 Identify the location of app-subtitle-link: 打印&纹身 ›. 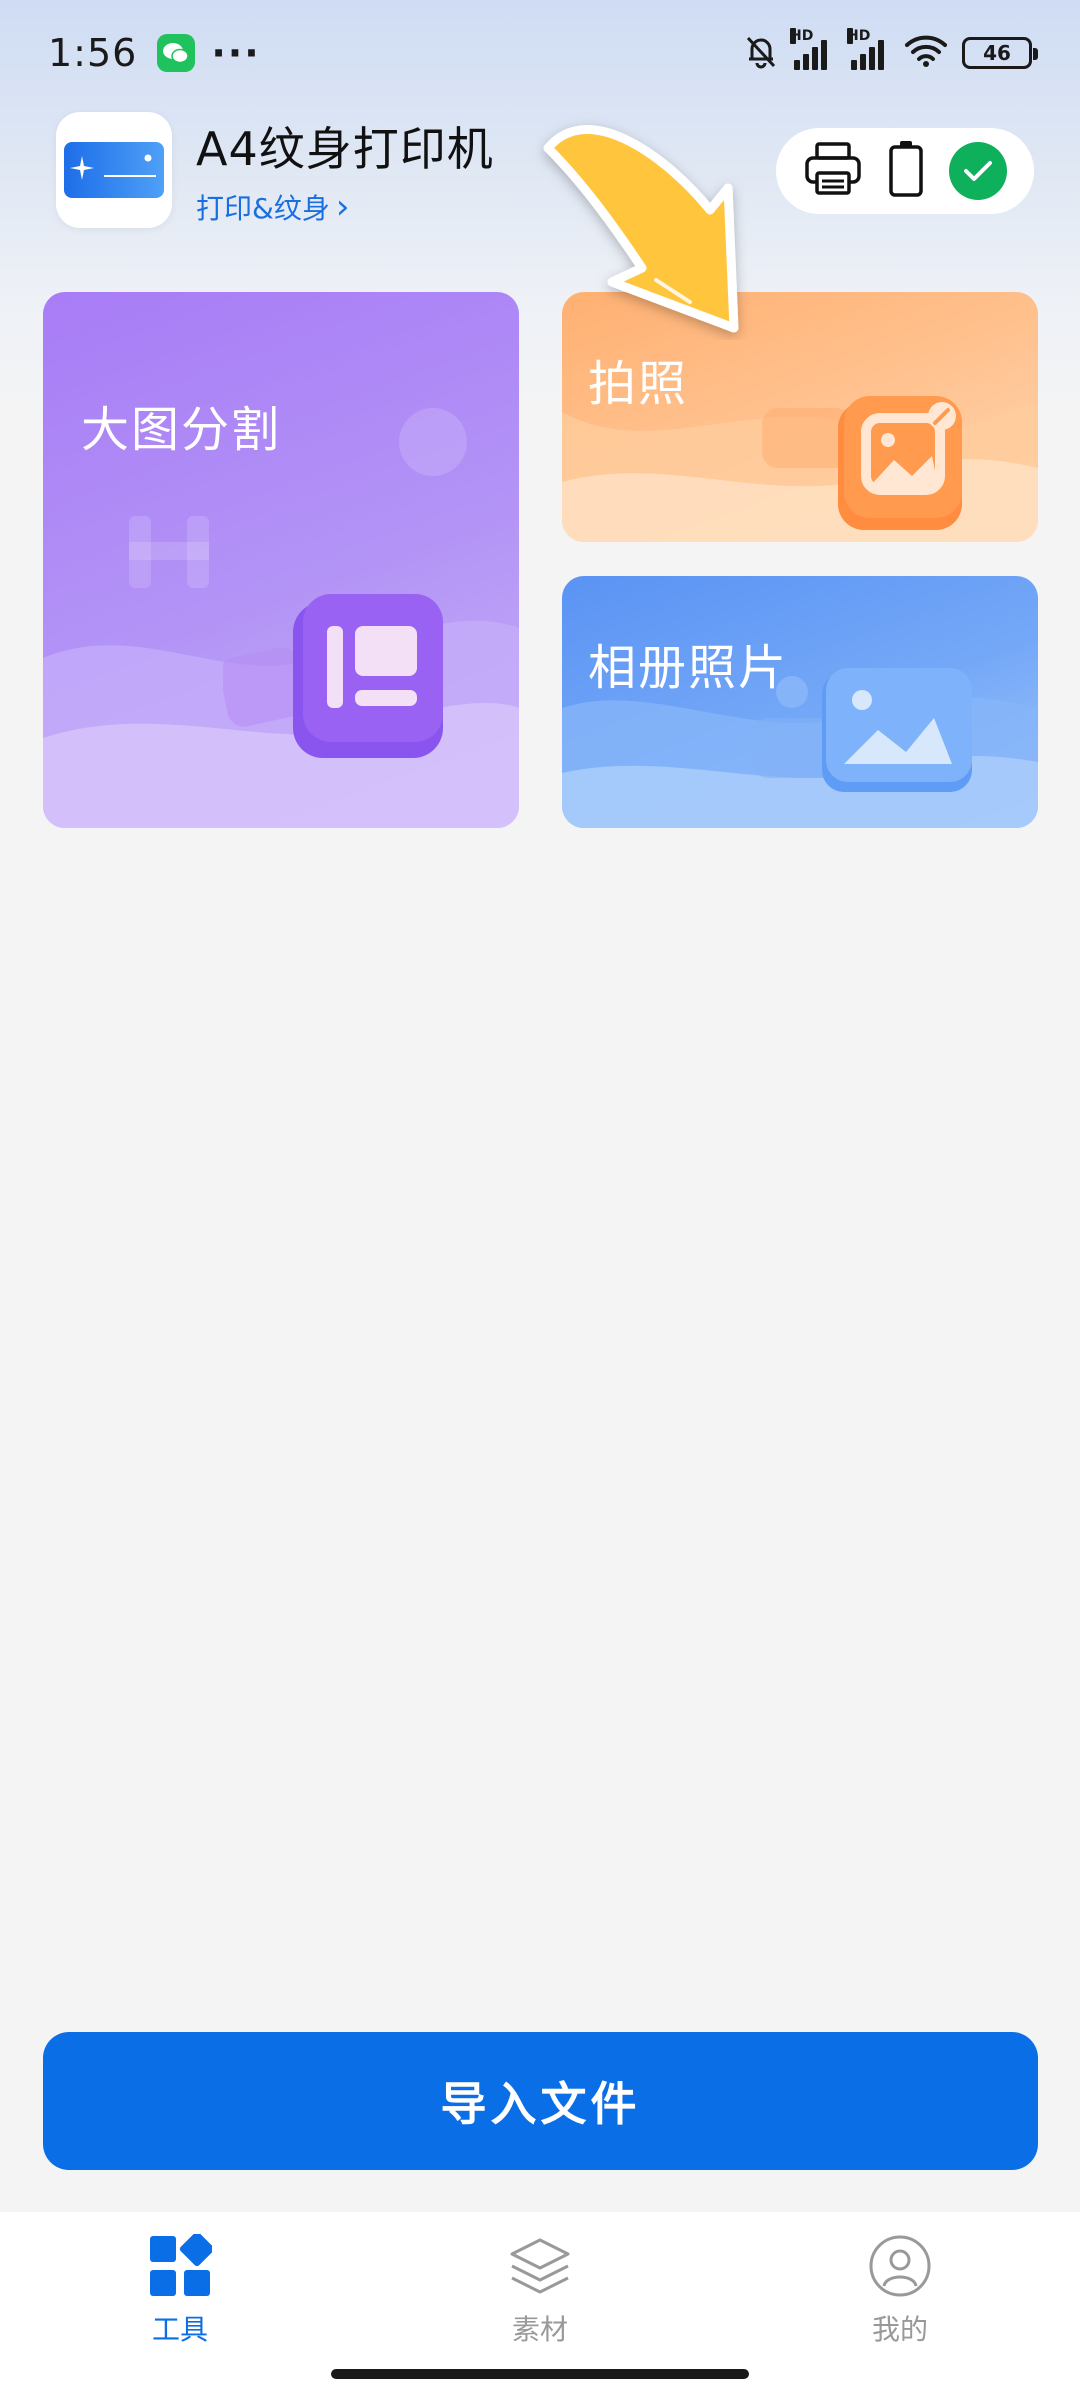
(345, 207).